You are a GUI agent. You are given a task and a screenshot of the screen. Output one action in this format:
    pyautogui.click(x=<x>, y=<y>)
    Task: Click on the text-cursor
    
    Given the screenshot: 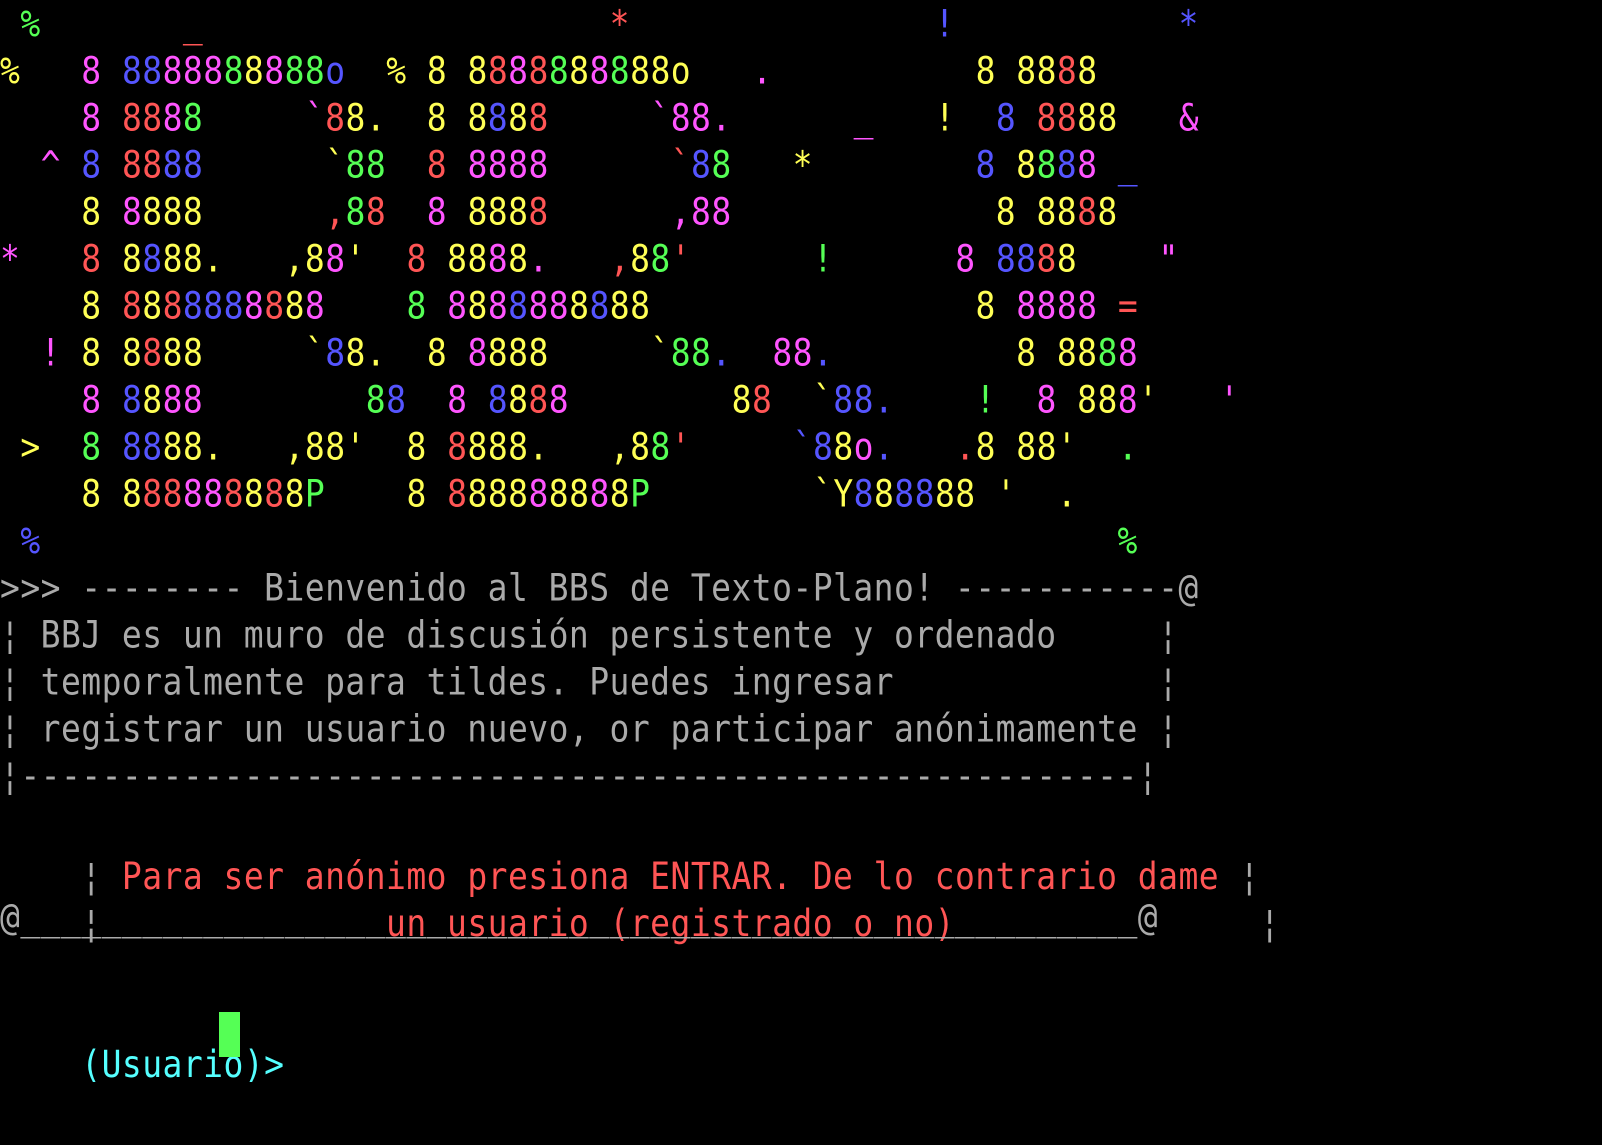 What is the action you would take?
    pyautogui.click(x=229, y=1034)
    